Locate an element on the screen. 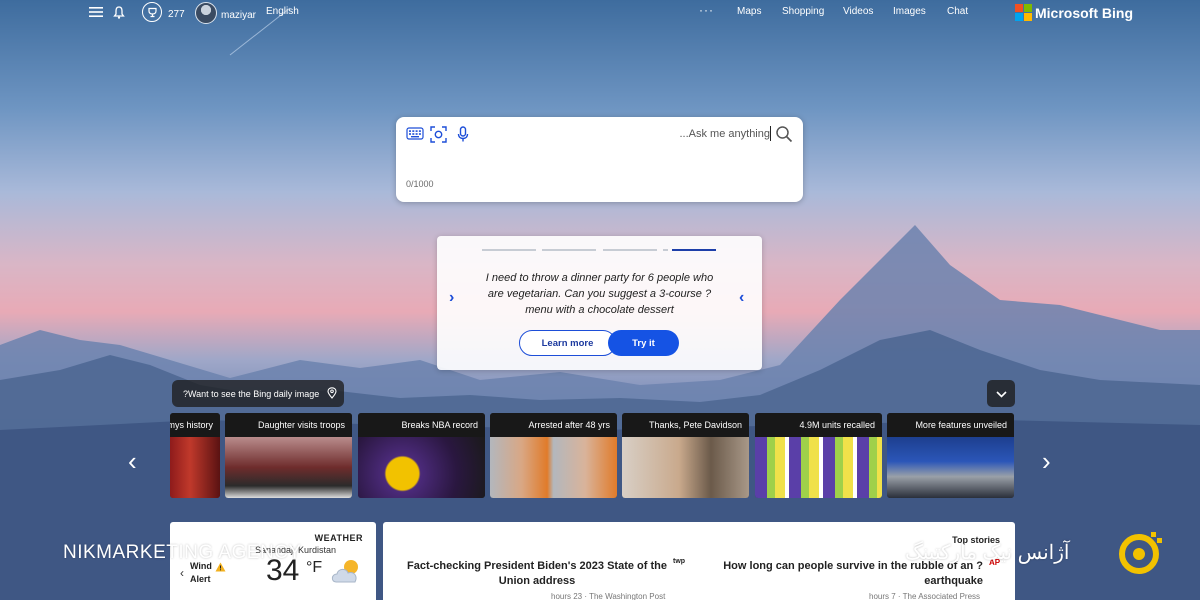 The width and height of the screenshot is (1200, 600). language-label: English is located at coordinates (282, 11).